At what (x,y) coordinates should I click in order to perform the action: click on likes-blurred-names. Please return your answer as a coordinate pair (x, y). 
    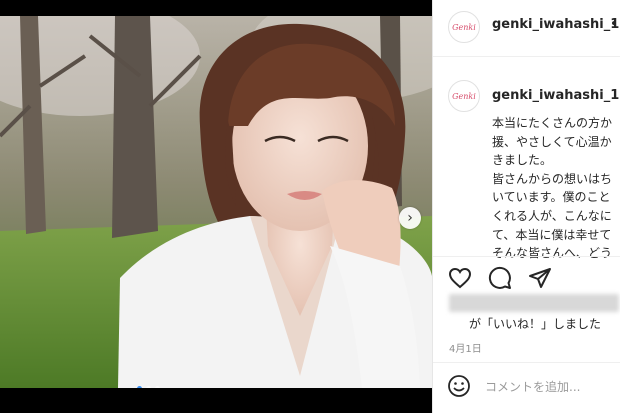
    Looking at the image, I should click on (534, 303).